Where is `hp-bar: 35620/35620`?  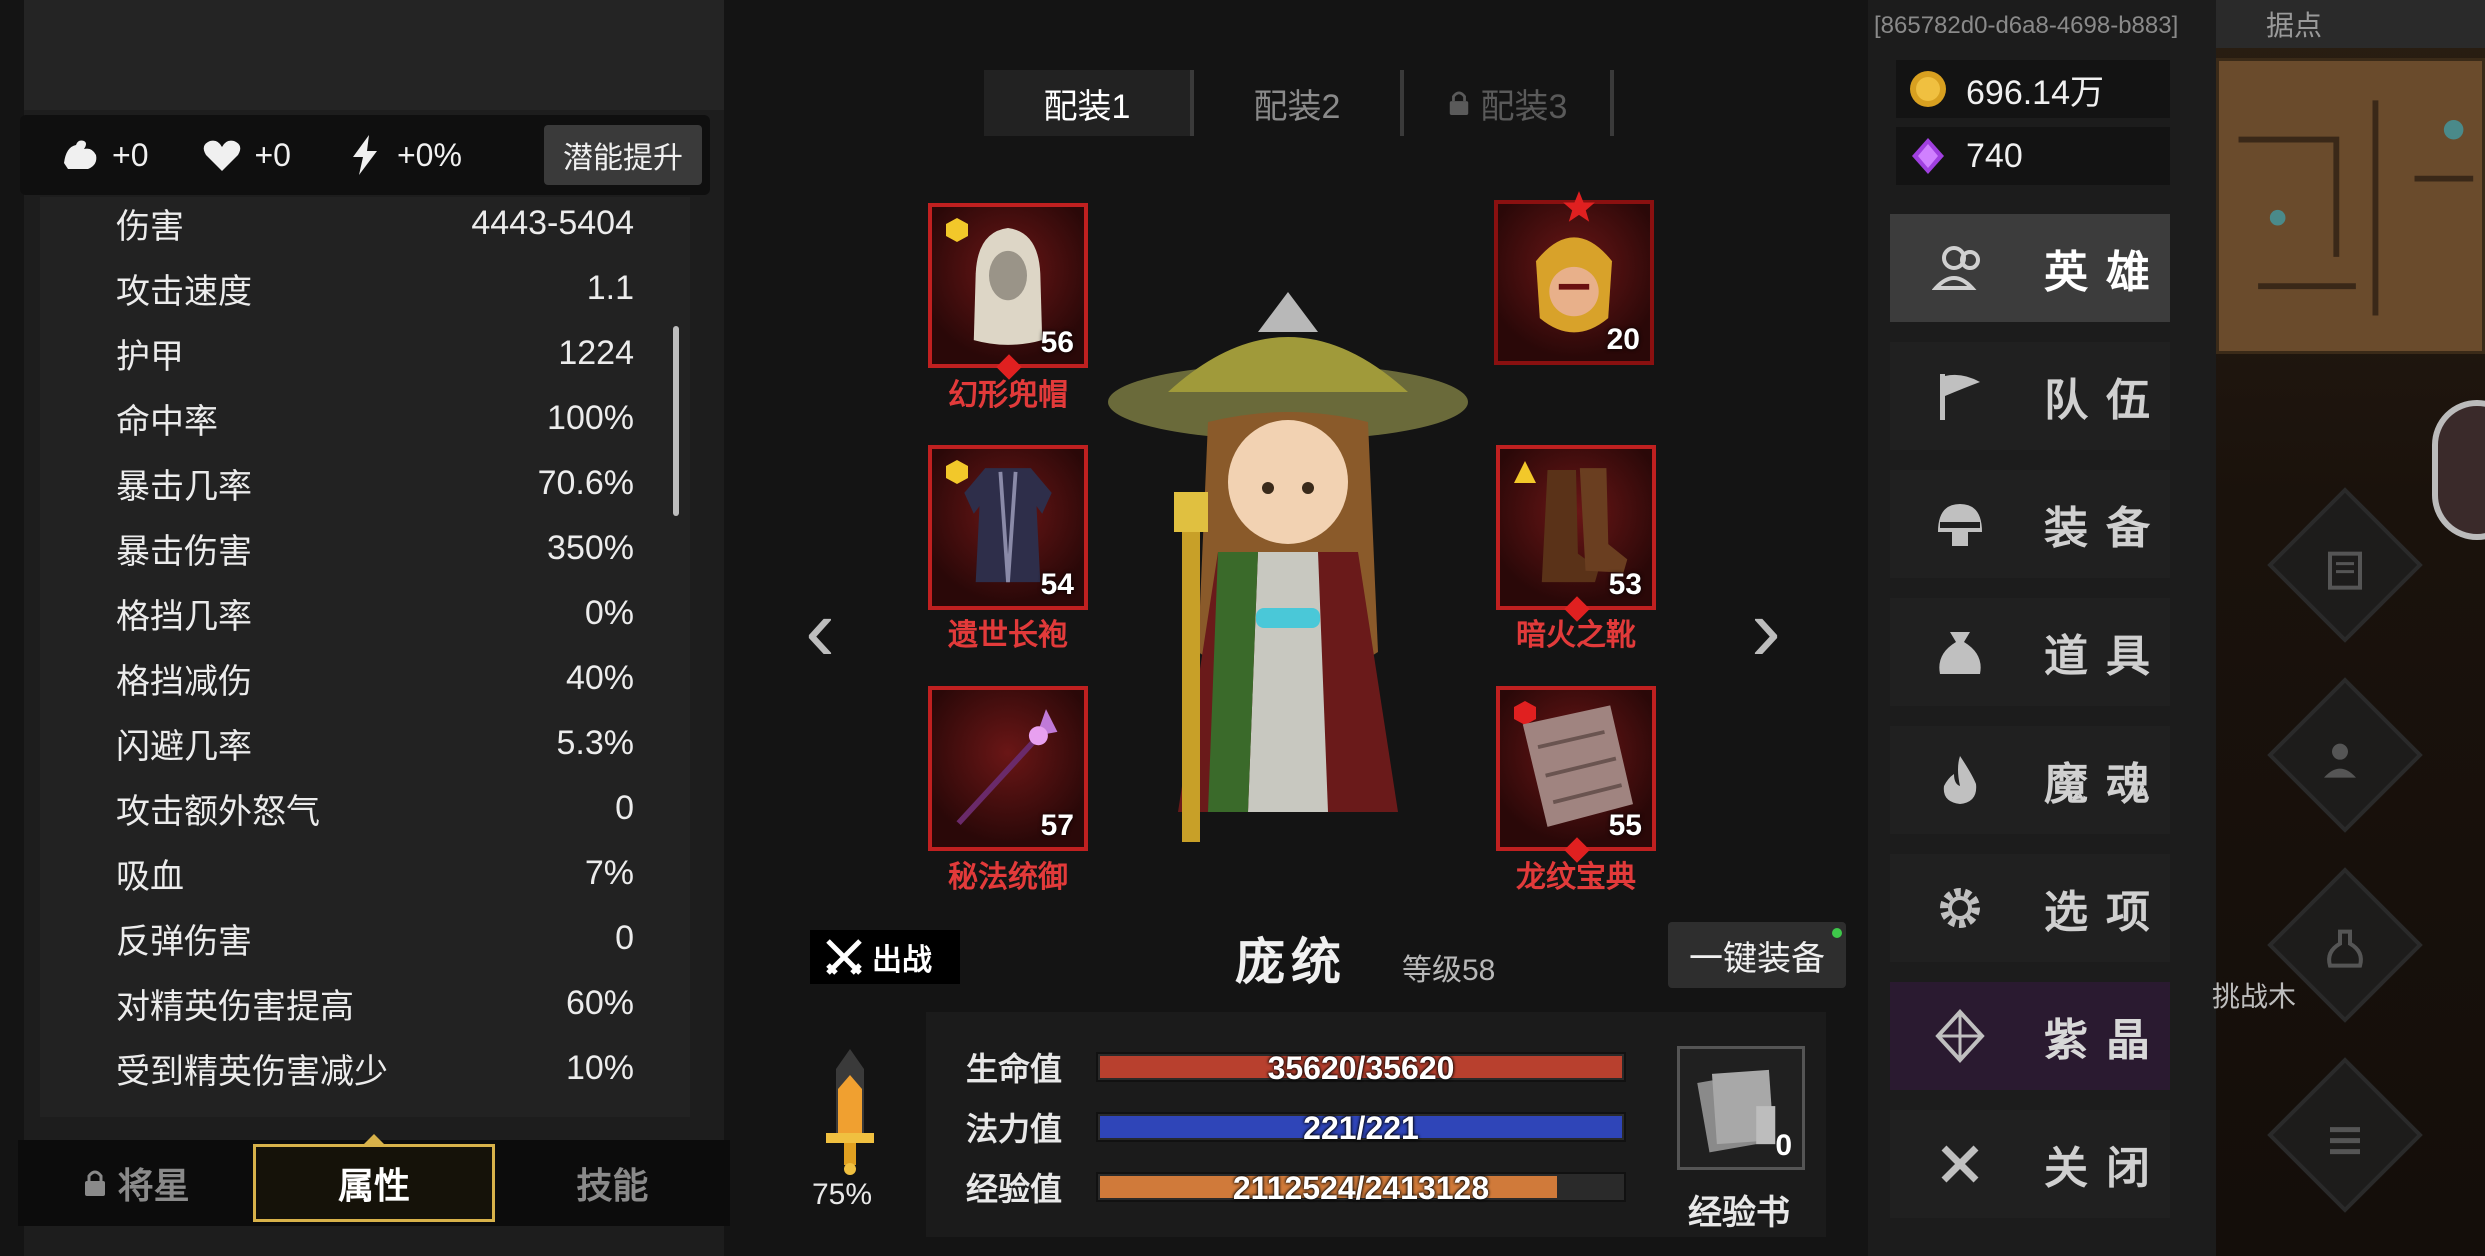
hp-bar: 35620/35620 is located at coordinates (1361, 1068).